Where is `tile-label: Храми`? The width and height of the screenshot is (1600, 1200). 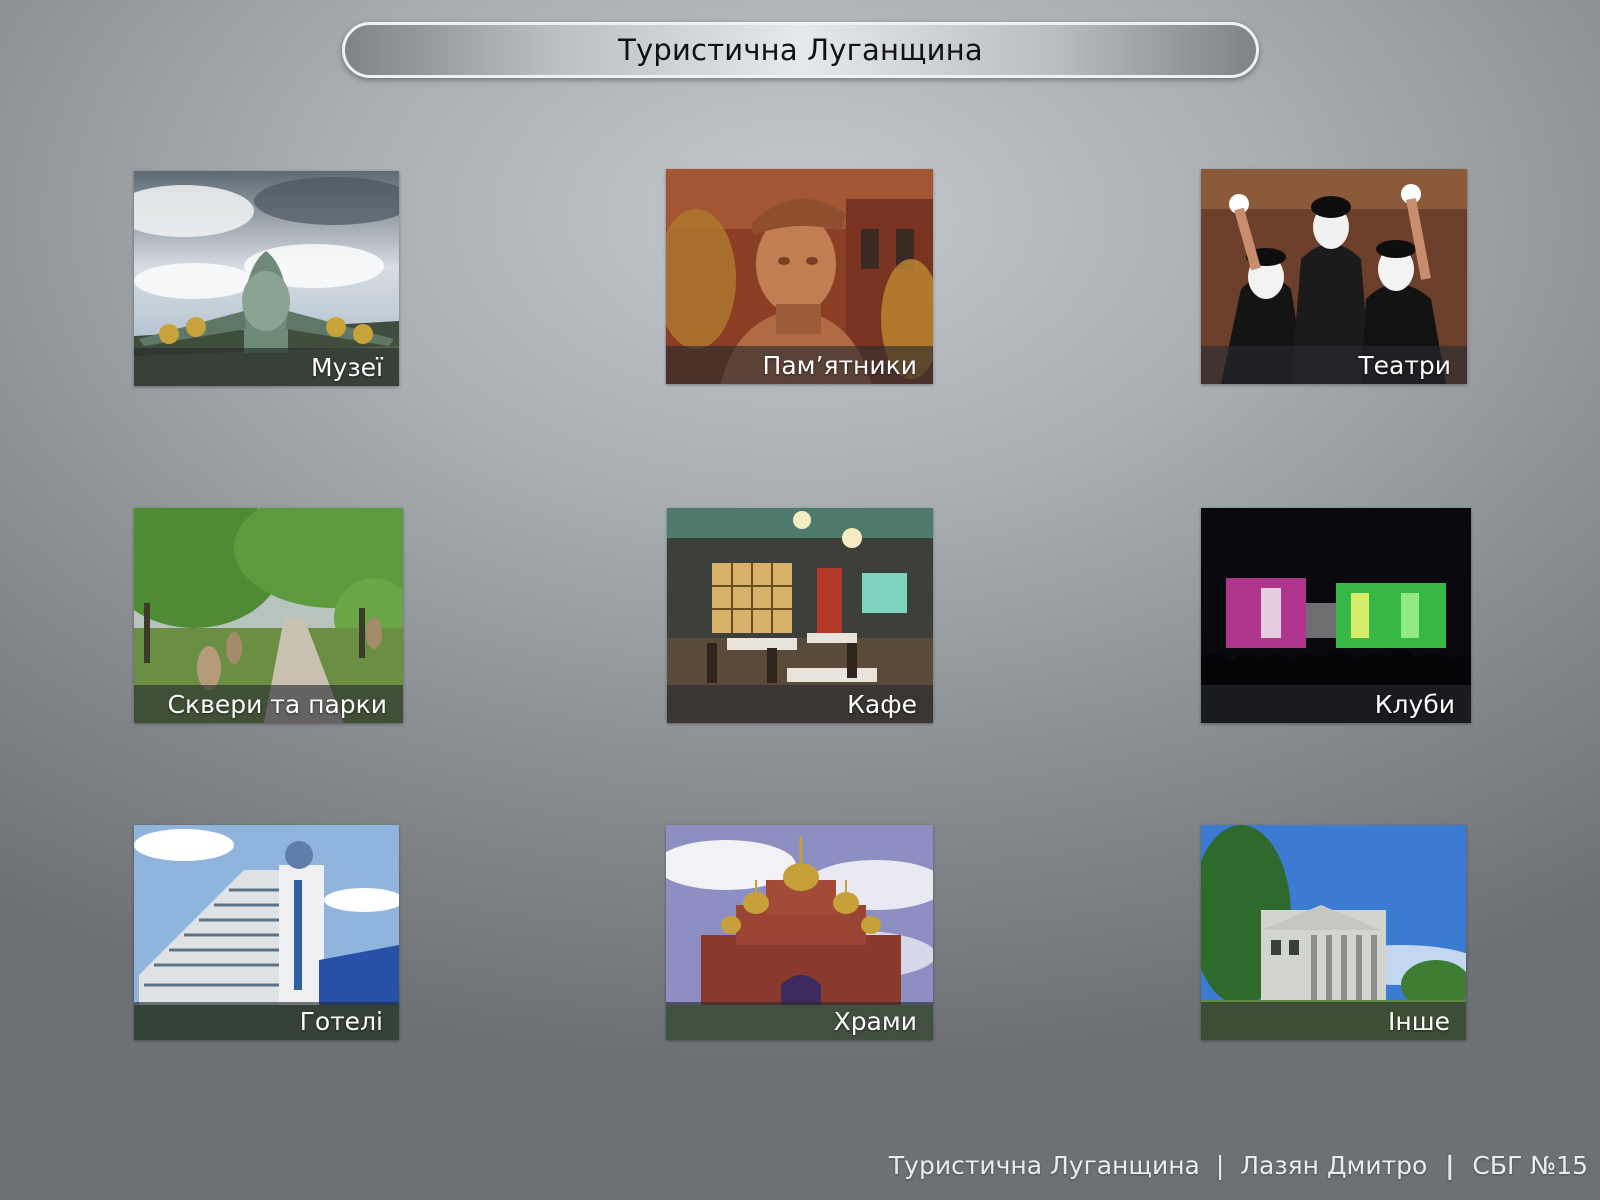 tile-label: Храми is located at coordinates (875, 1021).